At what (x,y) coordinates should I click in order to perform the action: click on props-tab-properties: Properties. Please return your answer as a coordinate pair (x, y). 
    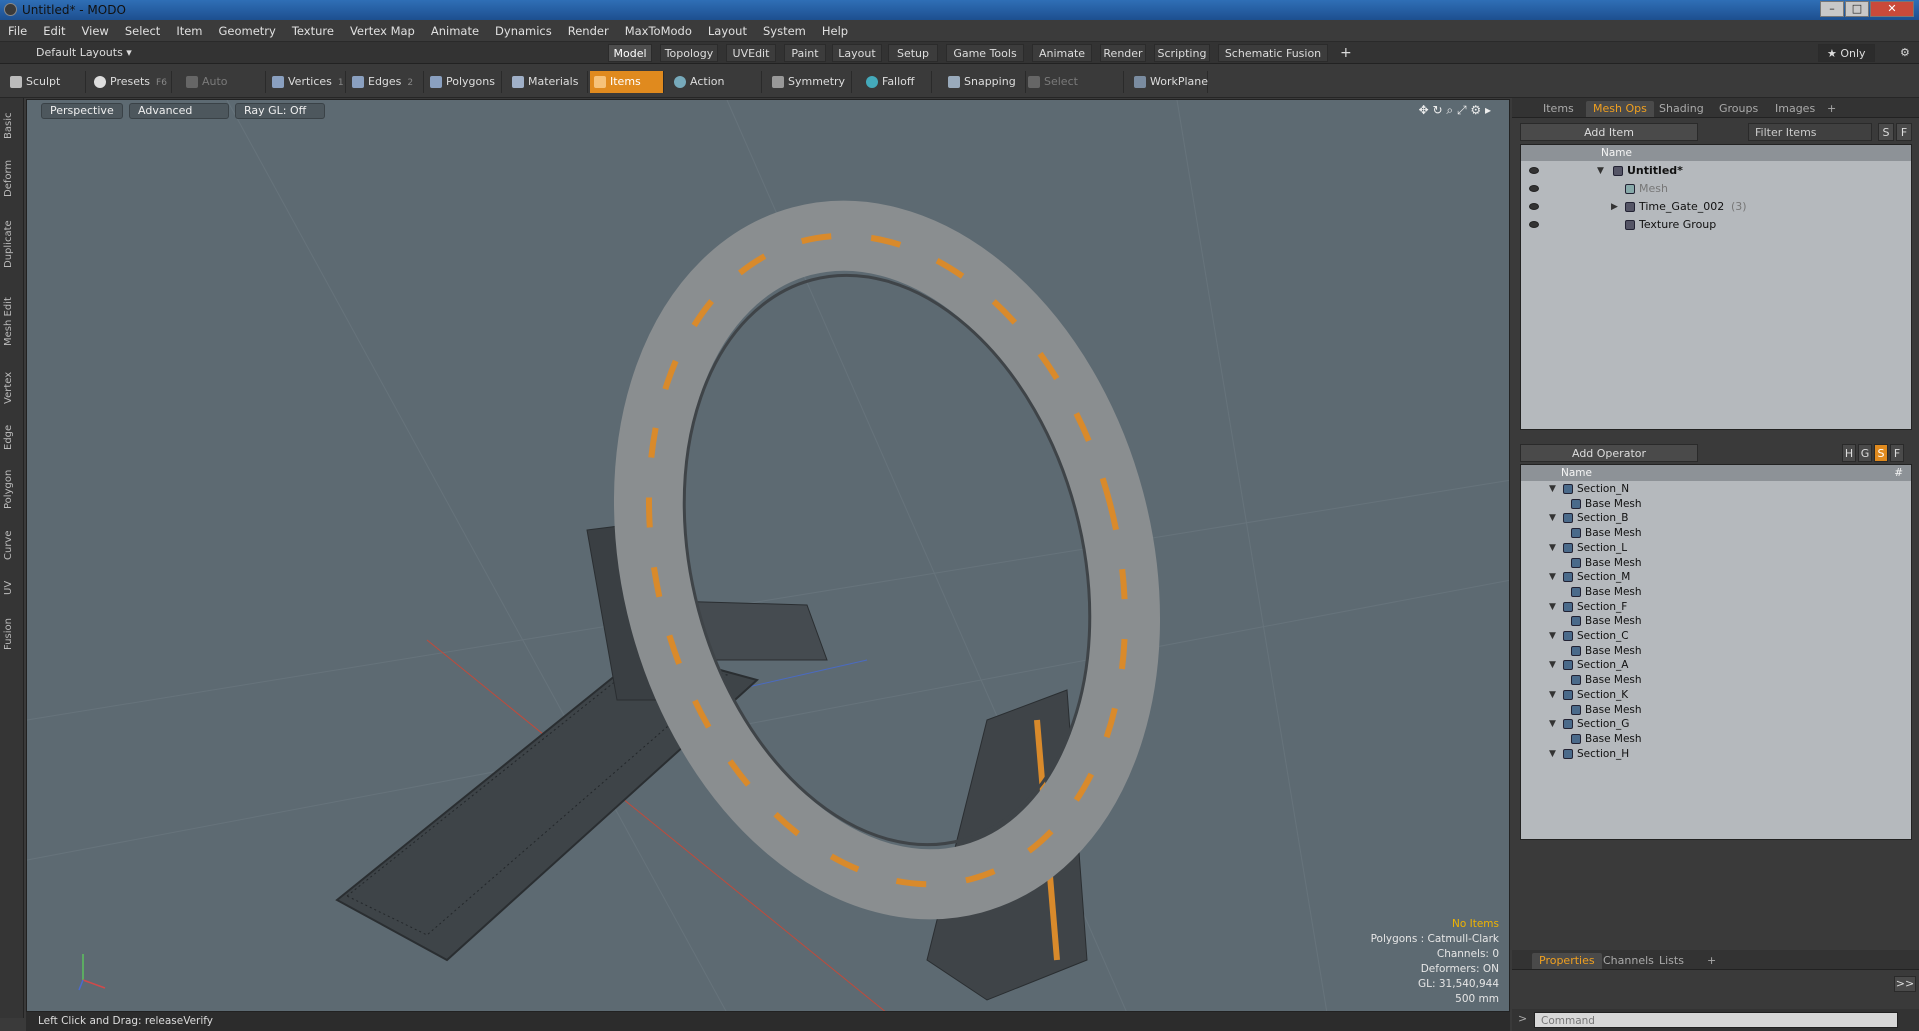
    Looking at the image, I should click on (1567, 961).